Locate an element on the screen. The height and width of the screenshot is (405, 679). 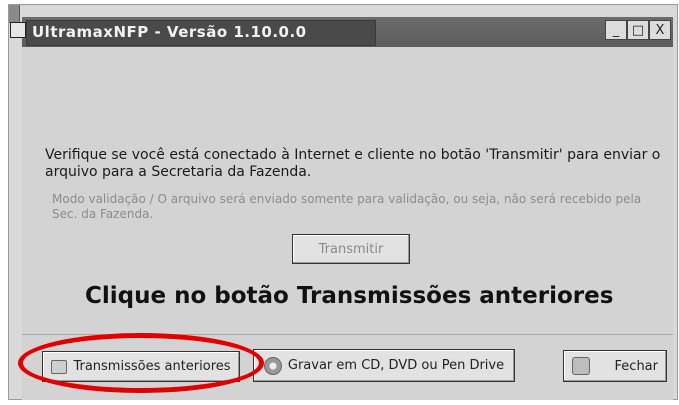
burn-media-button: Gravar em CD, DVD ou Pen Drive is located at coordinates (384, 365).